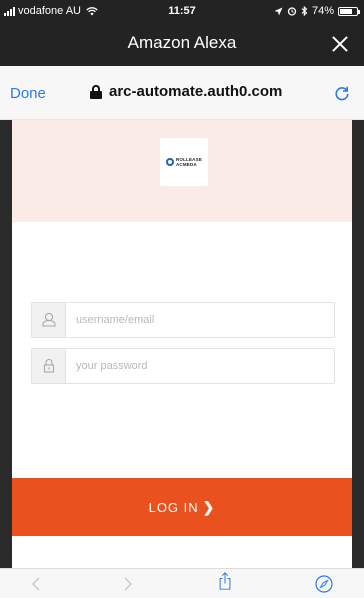 The width and height of the screenshot is (364, 598). What do you see at coordinates (209, 506) in the screenshot?
I see `chevron-right-icon: ❯` at bounding box center [209, 506].